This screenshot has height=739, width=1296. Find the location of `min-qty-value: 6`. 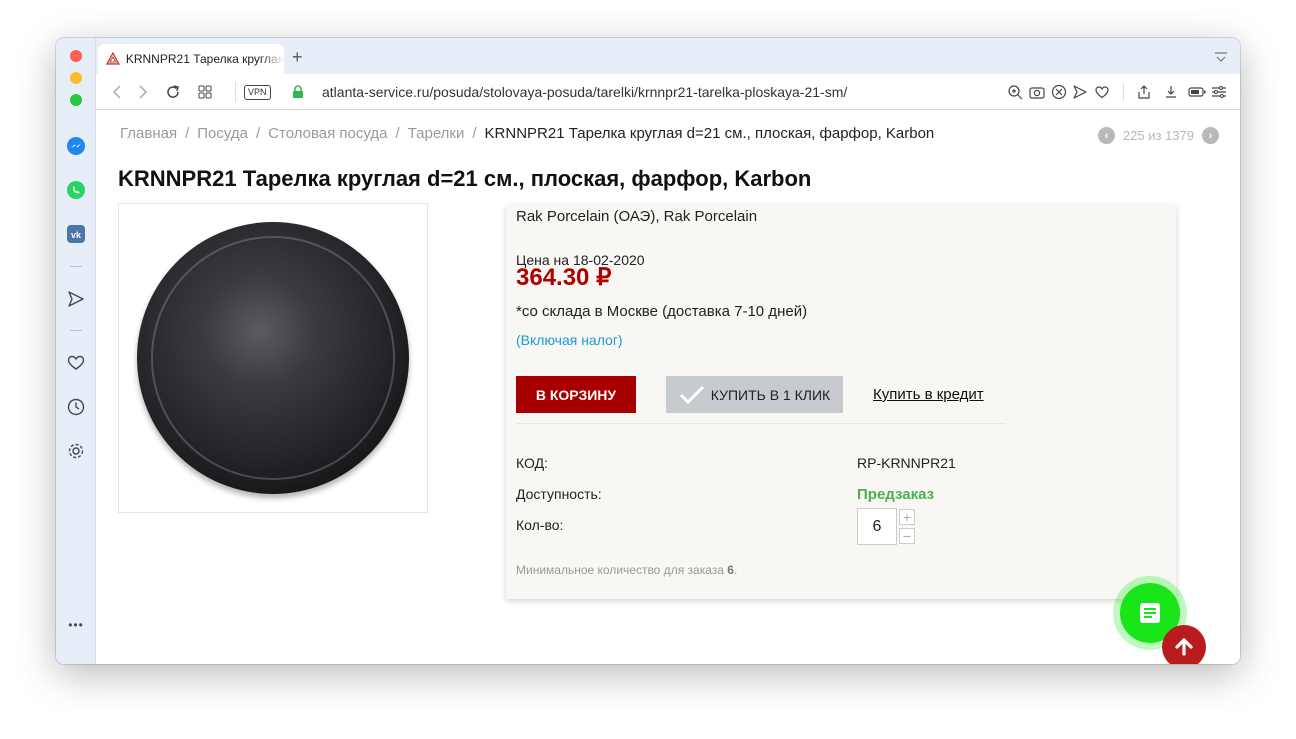

min-qty-value: 6 is located at coordinates (730, 570).